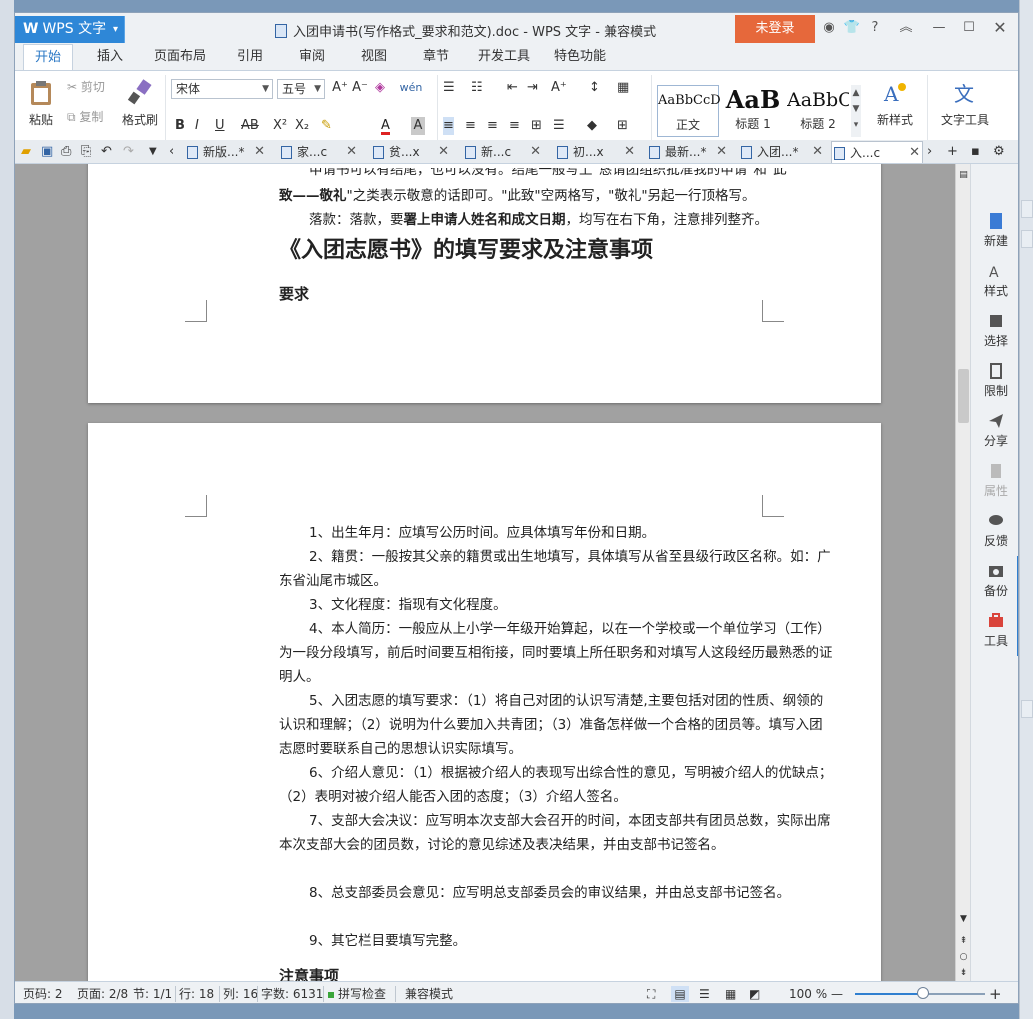  Describe the element at coordinates (86, 152) in the screenshot. I see `print-preview-icon: ⎘` at that location.